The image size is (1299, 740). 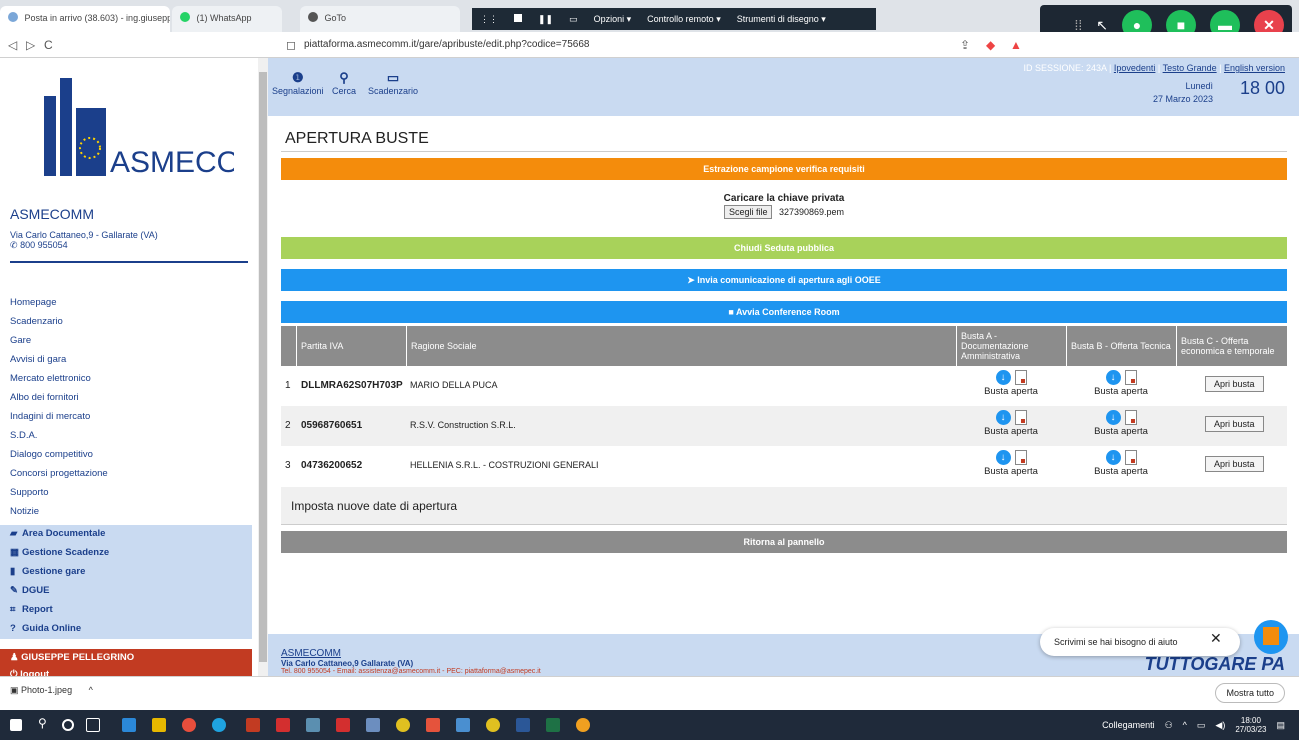 What do you see at coordinates (1135, 68) in the screenshot?
I see `link-ipovedenti: Ipovedenti` at bounding box center [1135, 68].